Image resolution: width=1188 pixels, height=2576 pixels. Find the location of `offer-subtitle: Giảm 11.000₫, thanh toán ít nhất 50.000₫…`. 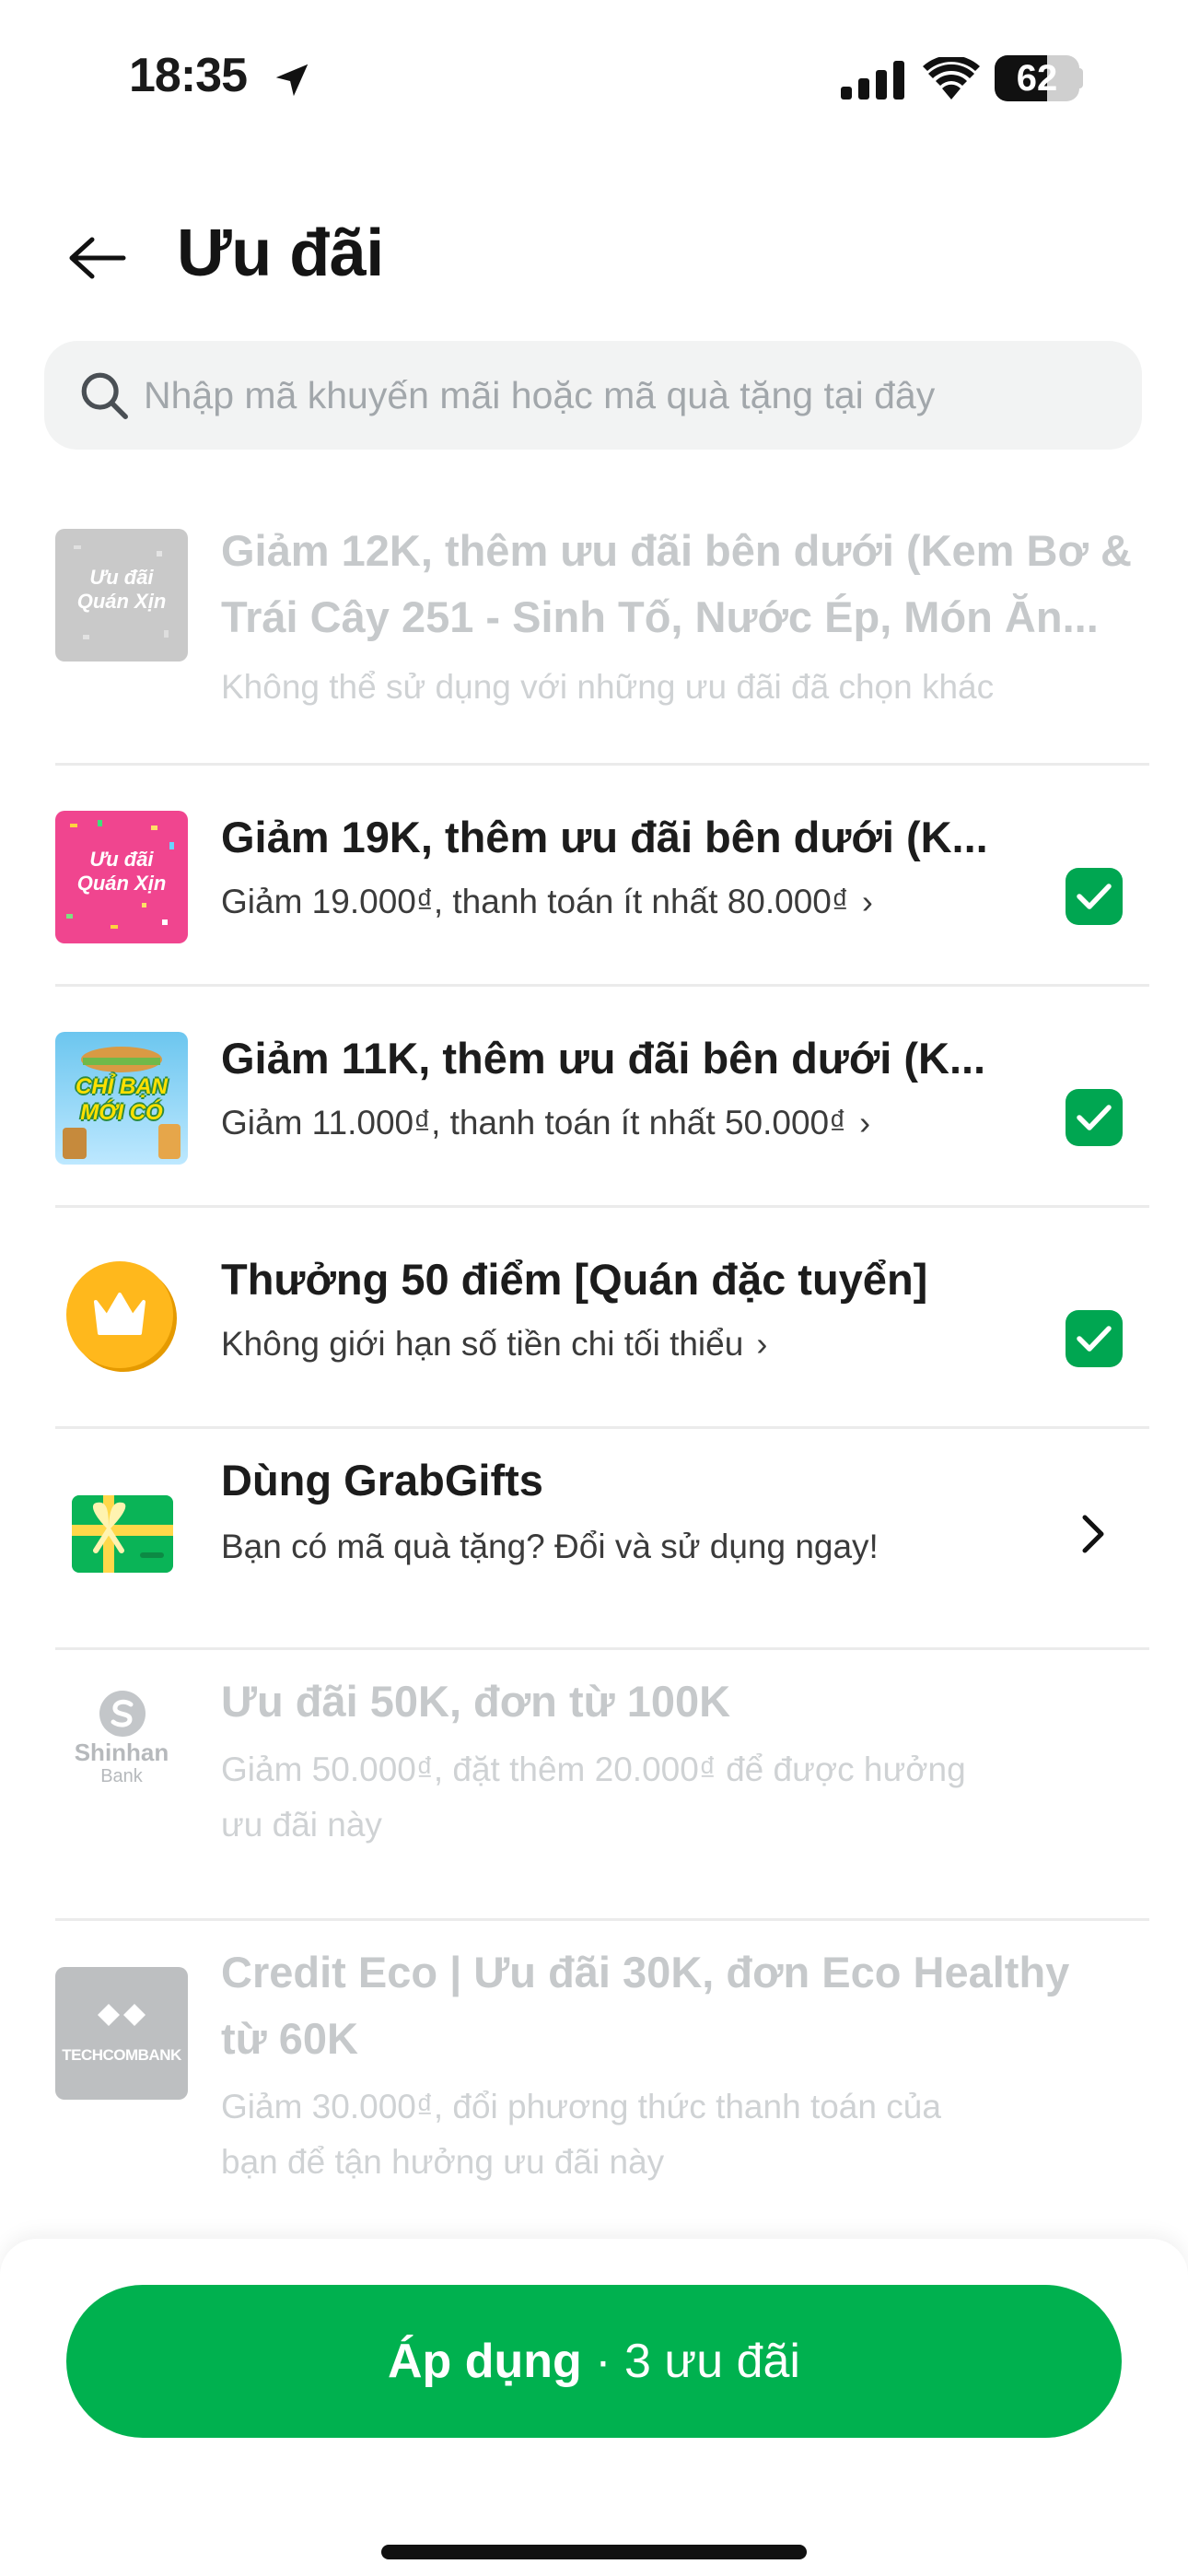

offer-subtitle: Giảm 11.000₫, thanh toán ít nhất 50.000₫… is located at coordinates (545, 1123).